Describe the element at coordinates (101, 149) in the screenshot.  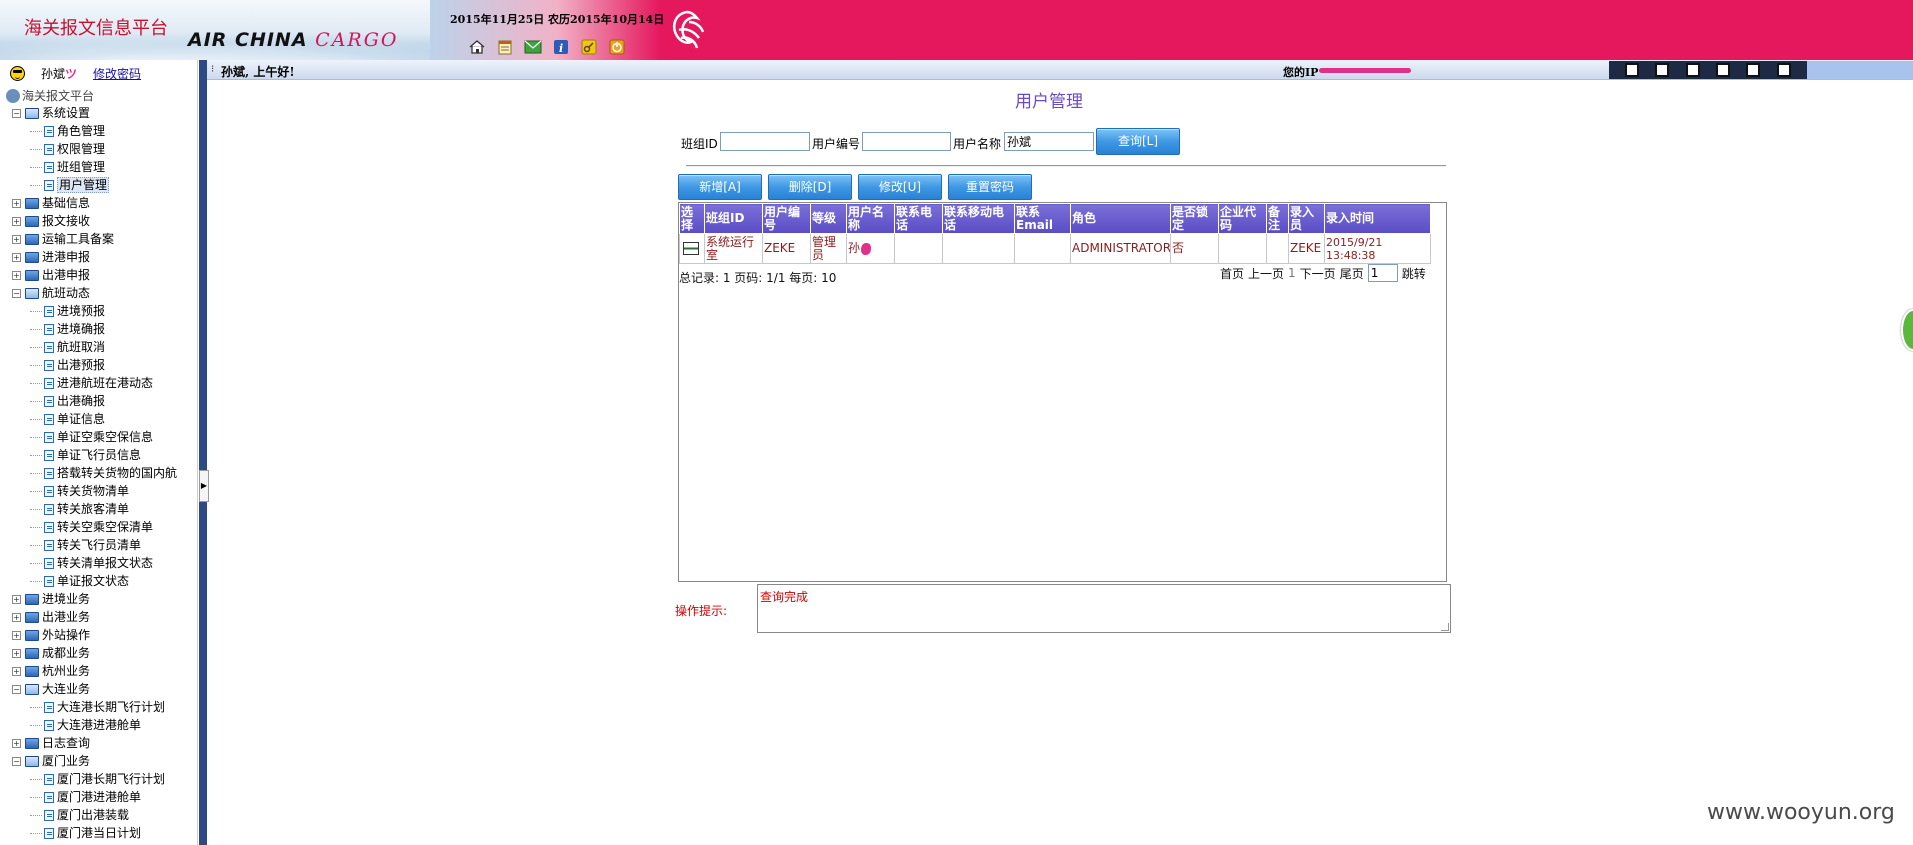
I see `tree-leaf: 权限管理` at that location.